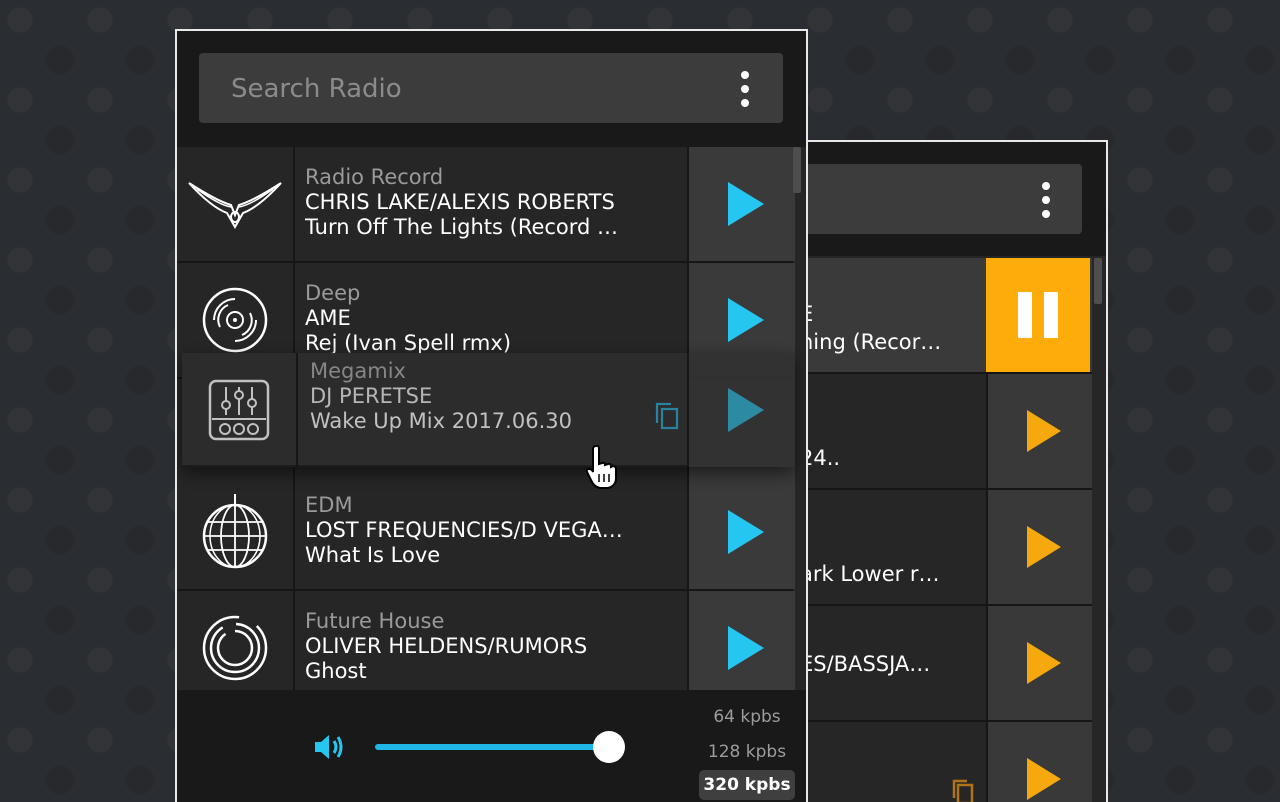  I want to click on pause-button, so click(1038, 315).